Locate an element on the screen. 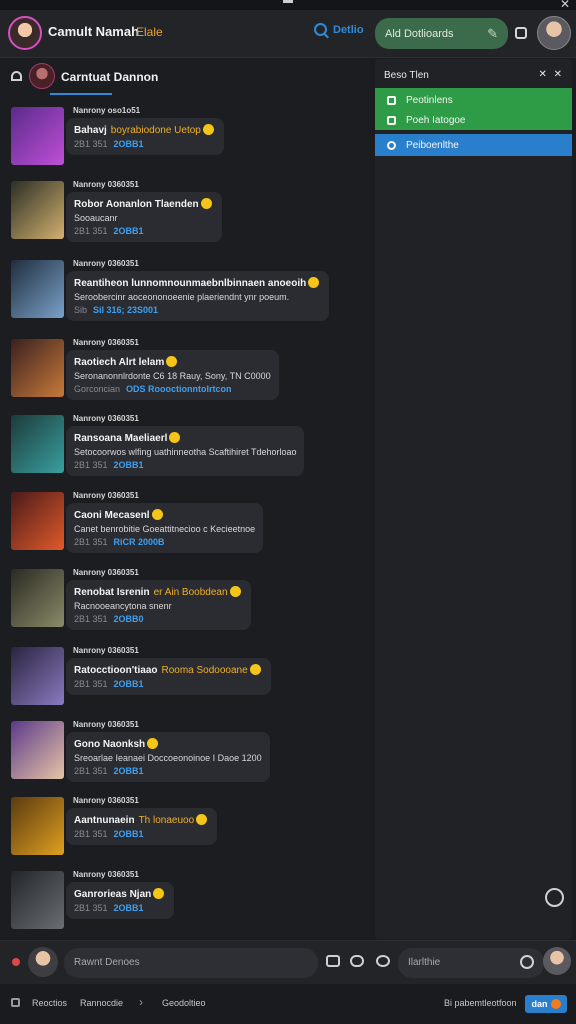 The image size is (576, 1024). user-avatar is located at coordinates (25, 33).